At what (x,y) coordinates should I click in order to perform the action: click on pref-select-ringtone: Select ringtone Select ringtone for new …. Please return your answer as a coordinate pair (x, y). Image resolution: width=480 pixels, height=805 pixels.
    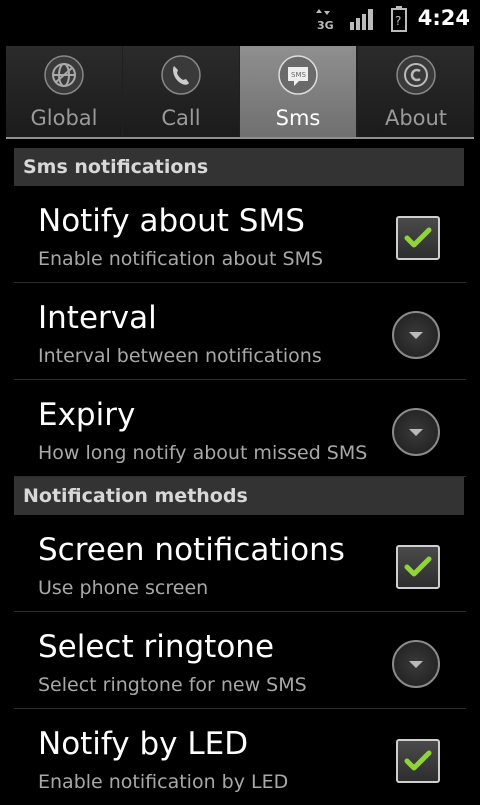
    Looking at the image, I should click on (240, 660).